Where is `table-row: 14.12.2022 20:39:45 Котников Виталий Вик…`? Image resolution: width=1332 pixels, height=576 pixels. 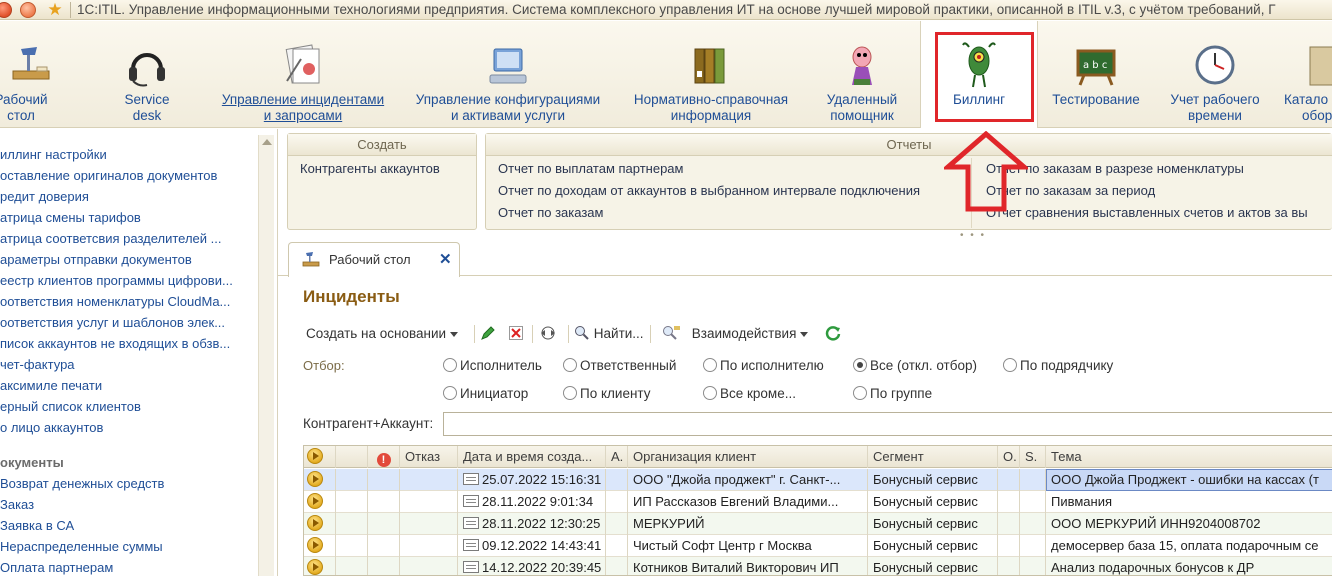
table-row: 14.12.2022 20:39:45 Котников Виталий Вик… is located at coordinates (818, 566).